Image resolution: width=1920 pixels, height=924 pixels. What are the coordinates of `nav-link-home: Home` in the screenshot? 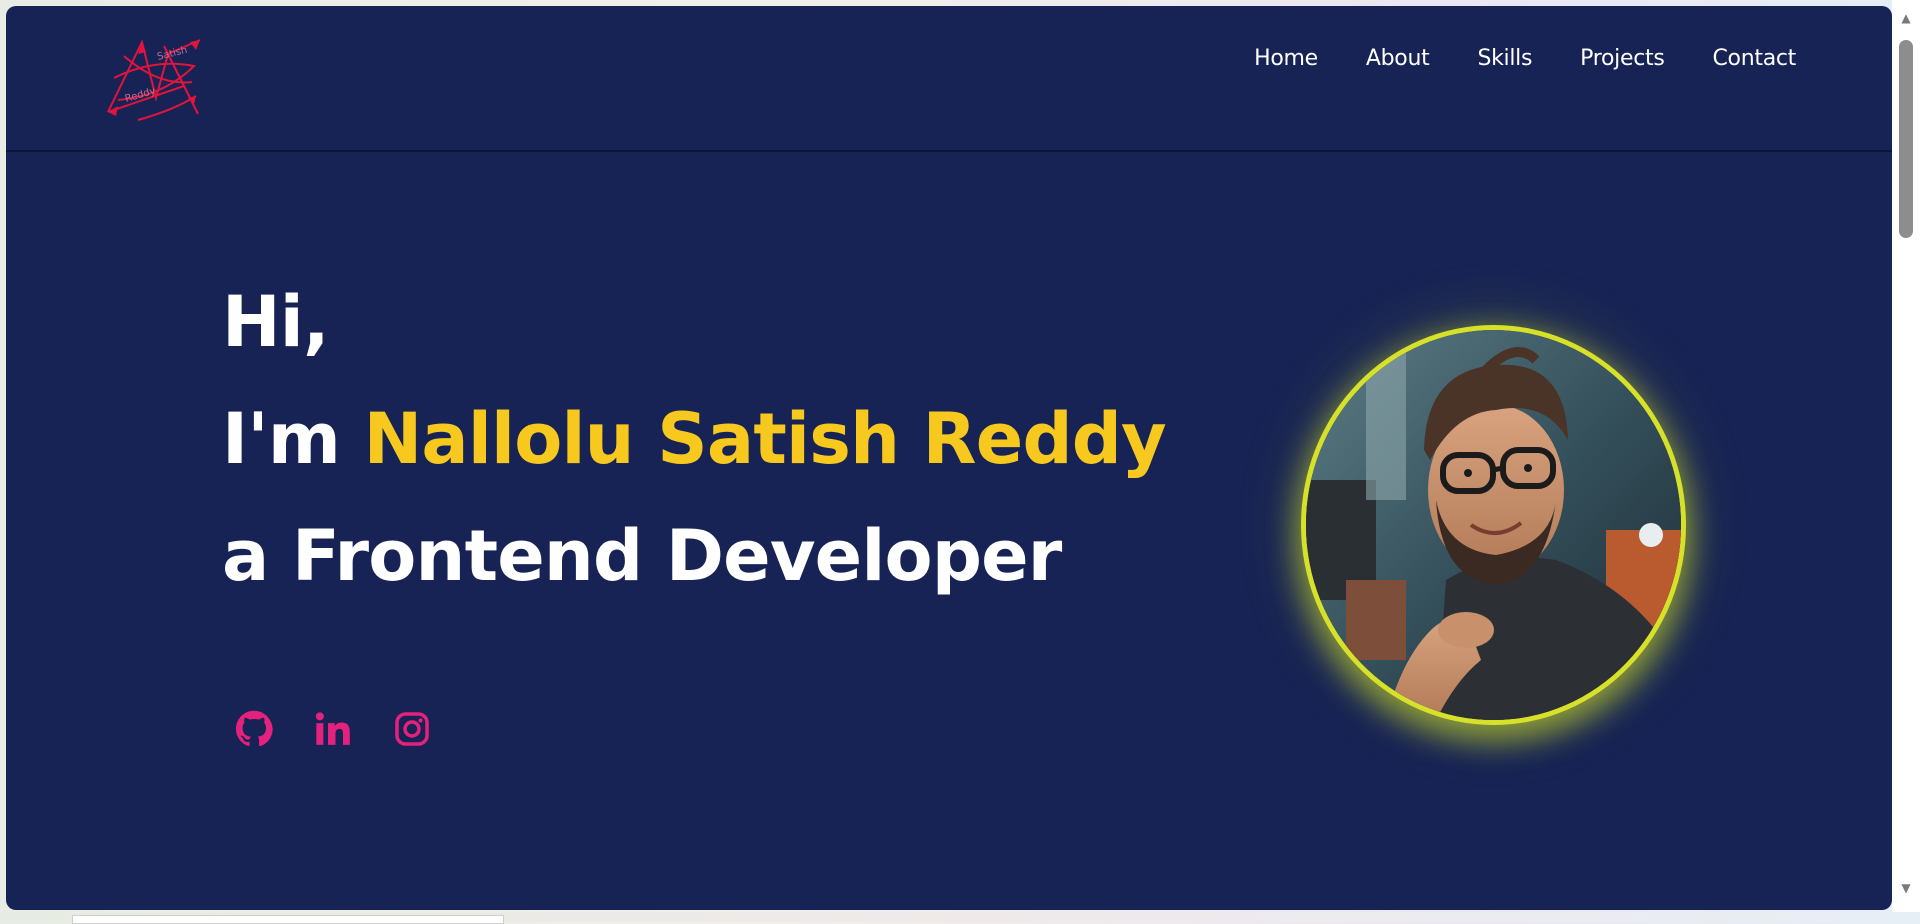 It's located at (1286, 59).